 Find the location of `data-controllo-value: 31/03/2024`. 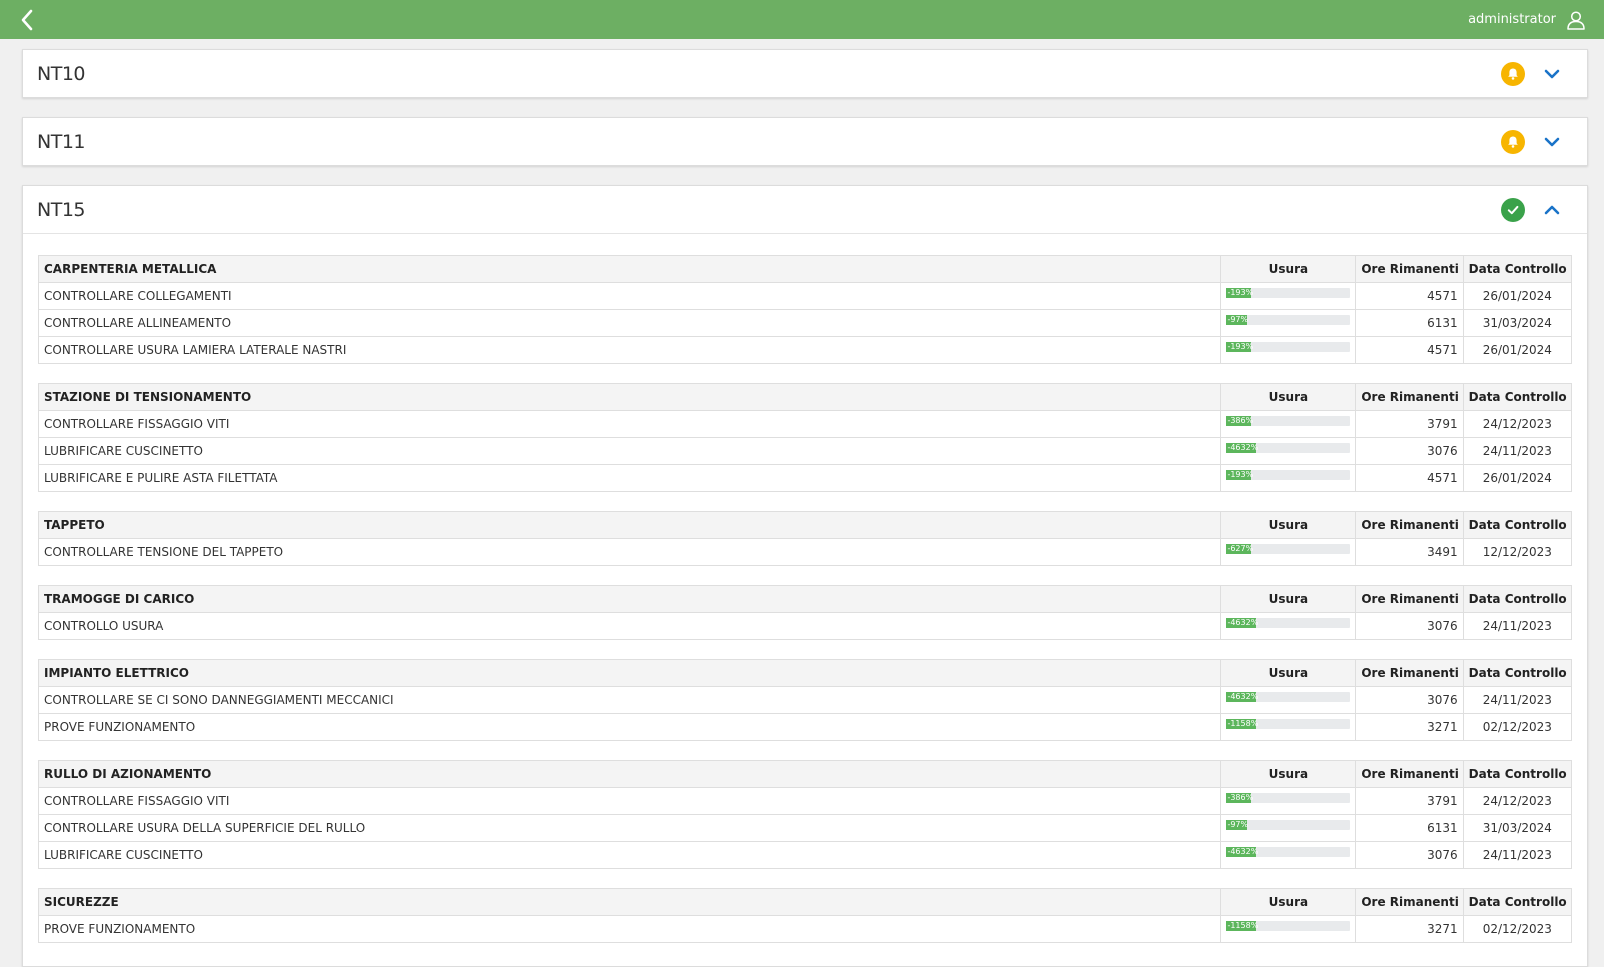

data-controllo-value: 31/03/2024 is located at coordinates (1517, 323).